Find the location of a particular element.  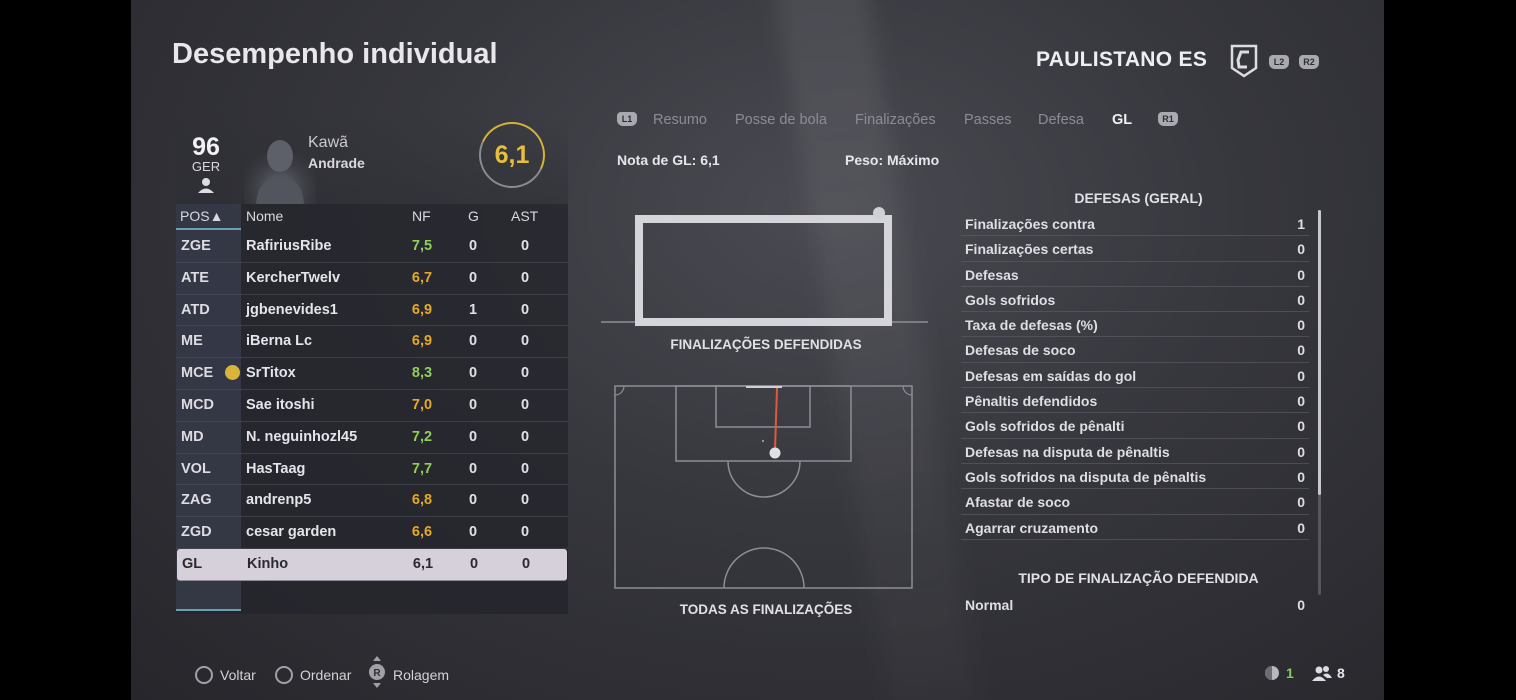

stats-scrollbar-thumb is located at coordinates (1319, 352).